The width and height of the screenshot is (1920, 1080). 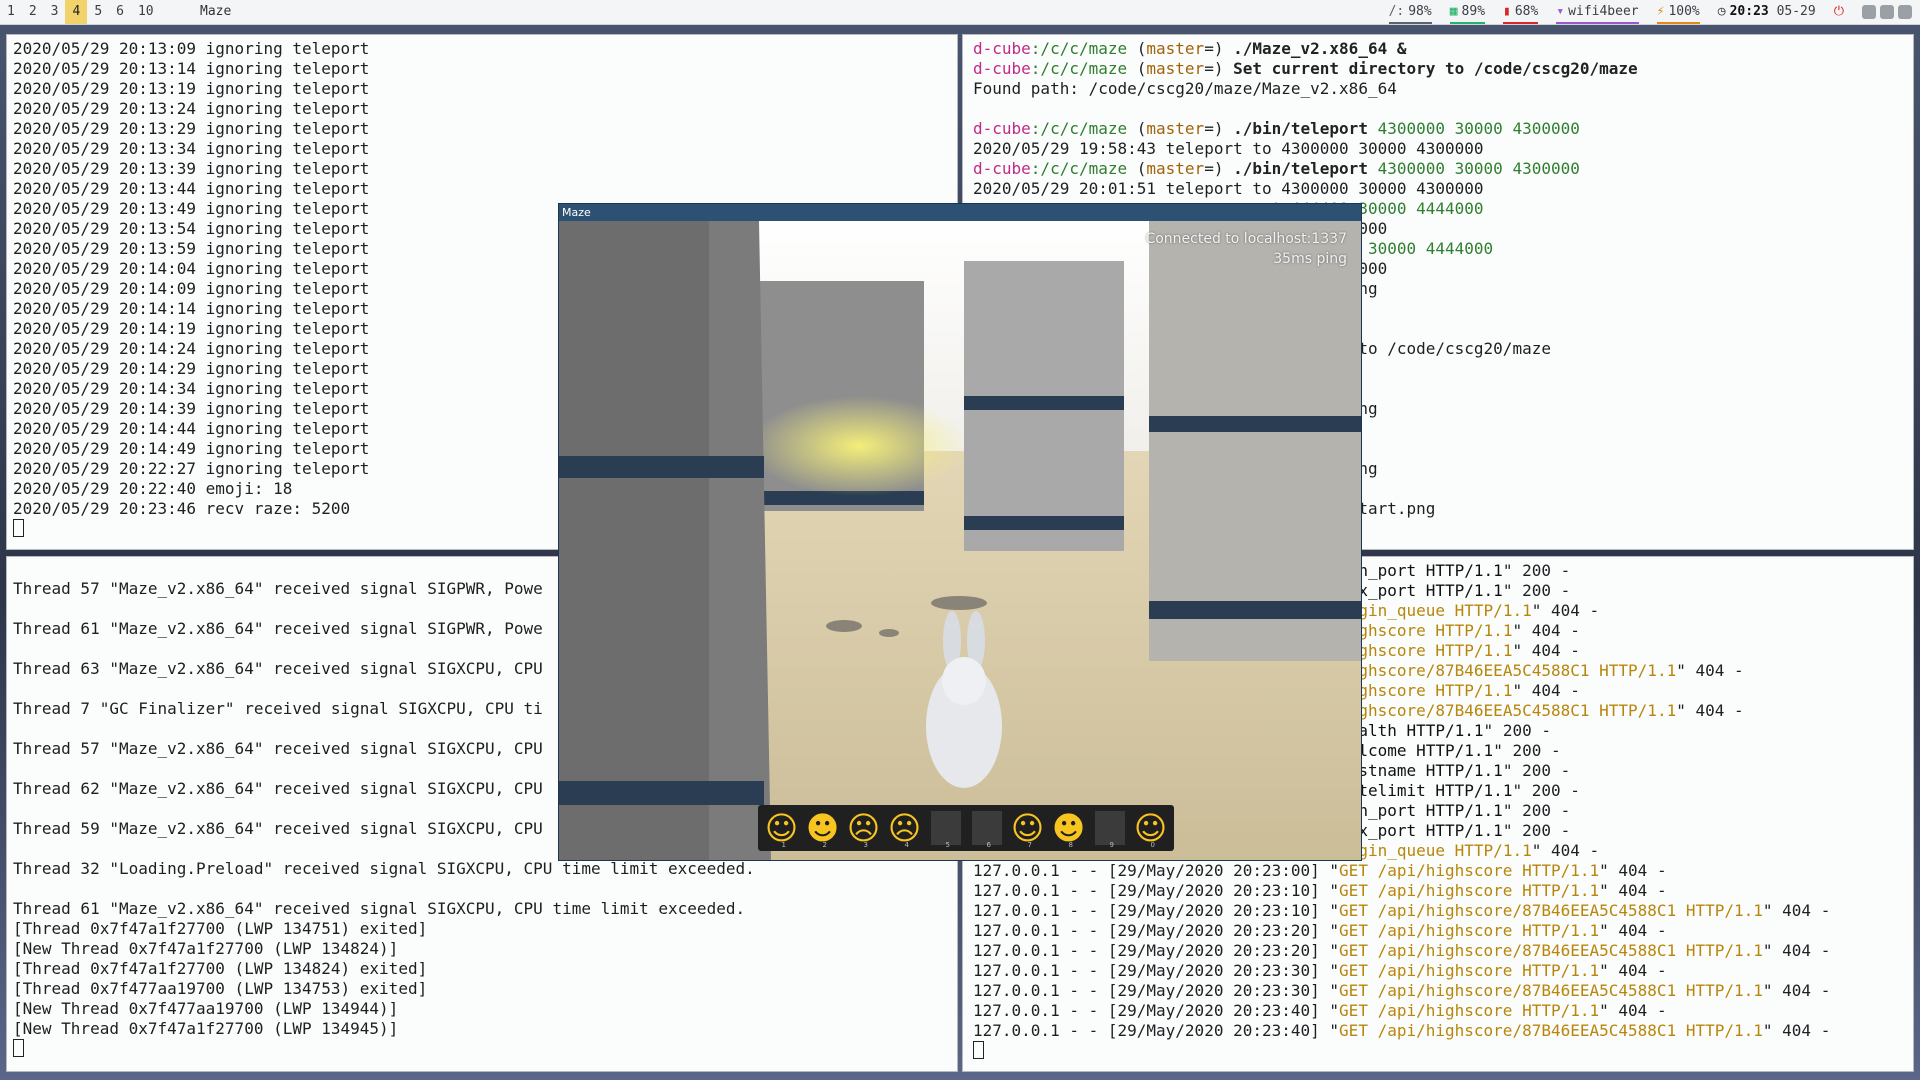 I want to click on terminal-line: 2020/05/29 20:13:14 ignoring teleport, so click(x=191, y=68).